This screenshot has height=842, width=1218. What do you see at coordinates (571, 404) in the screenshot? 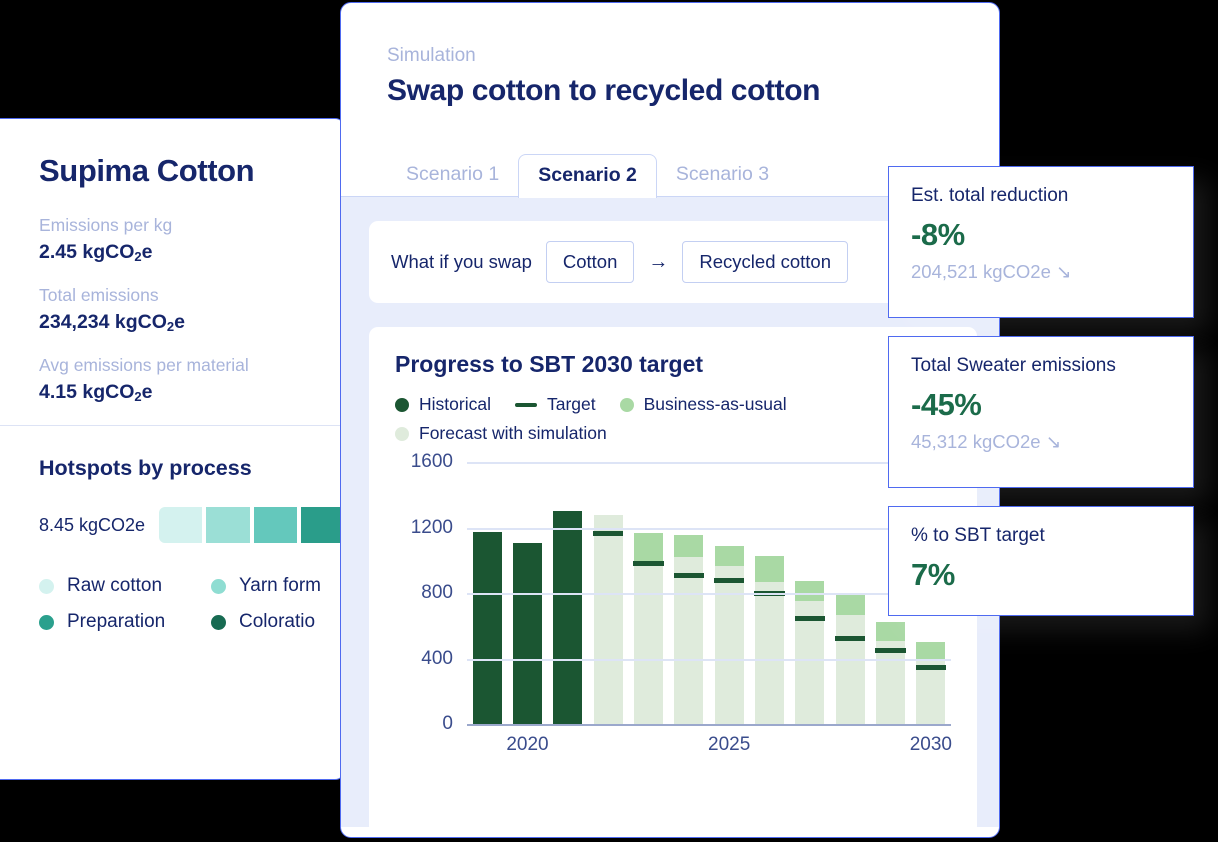
I see `chart-legend-label: Target` at bounding box center [571, 404].